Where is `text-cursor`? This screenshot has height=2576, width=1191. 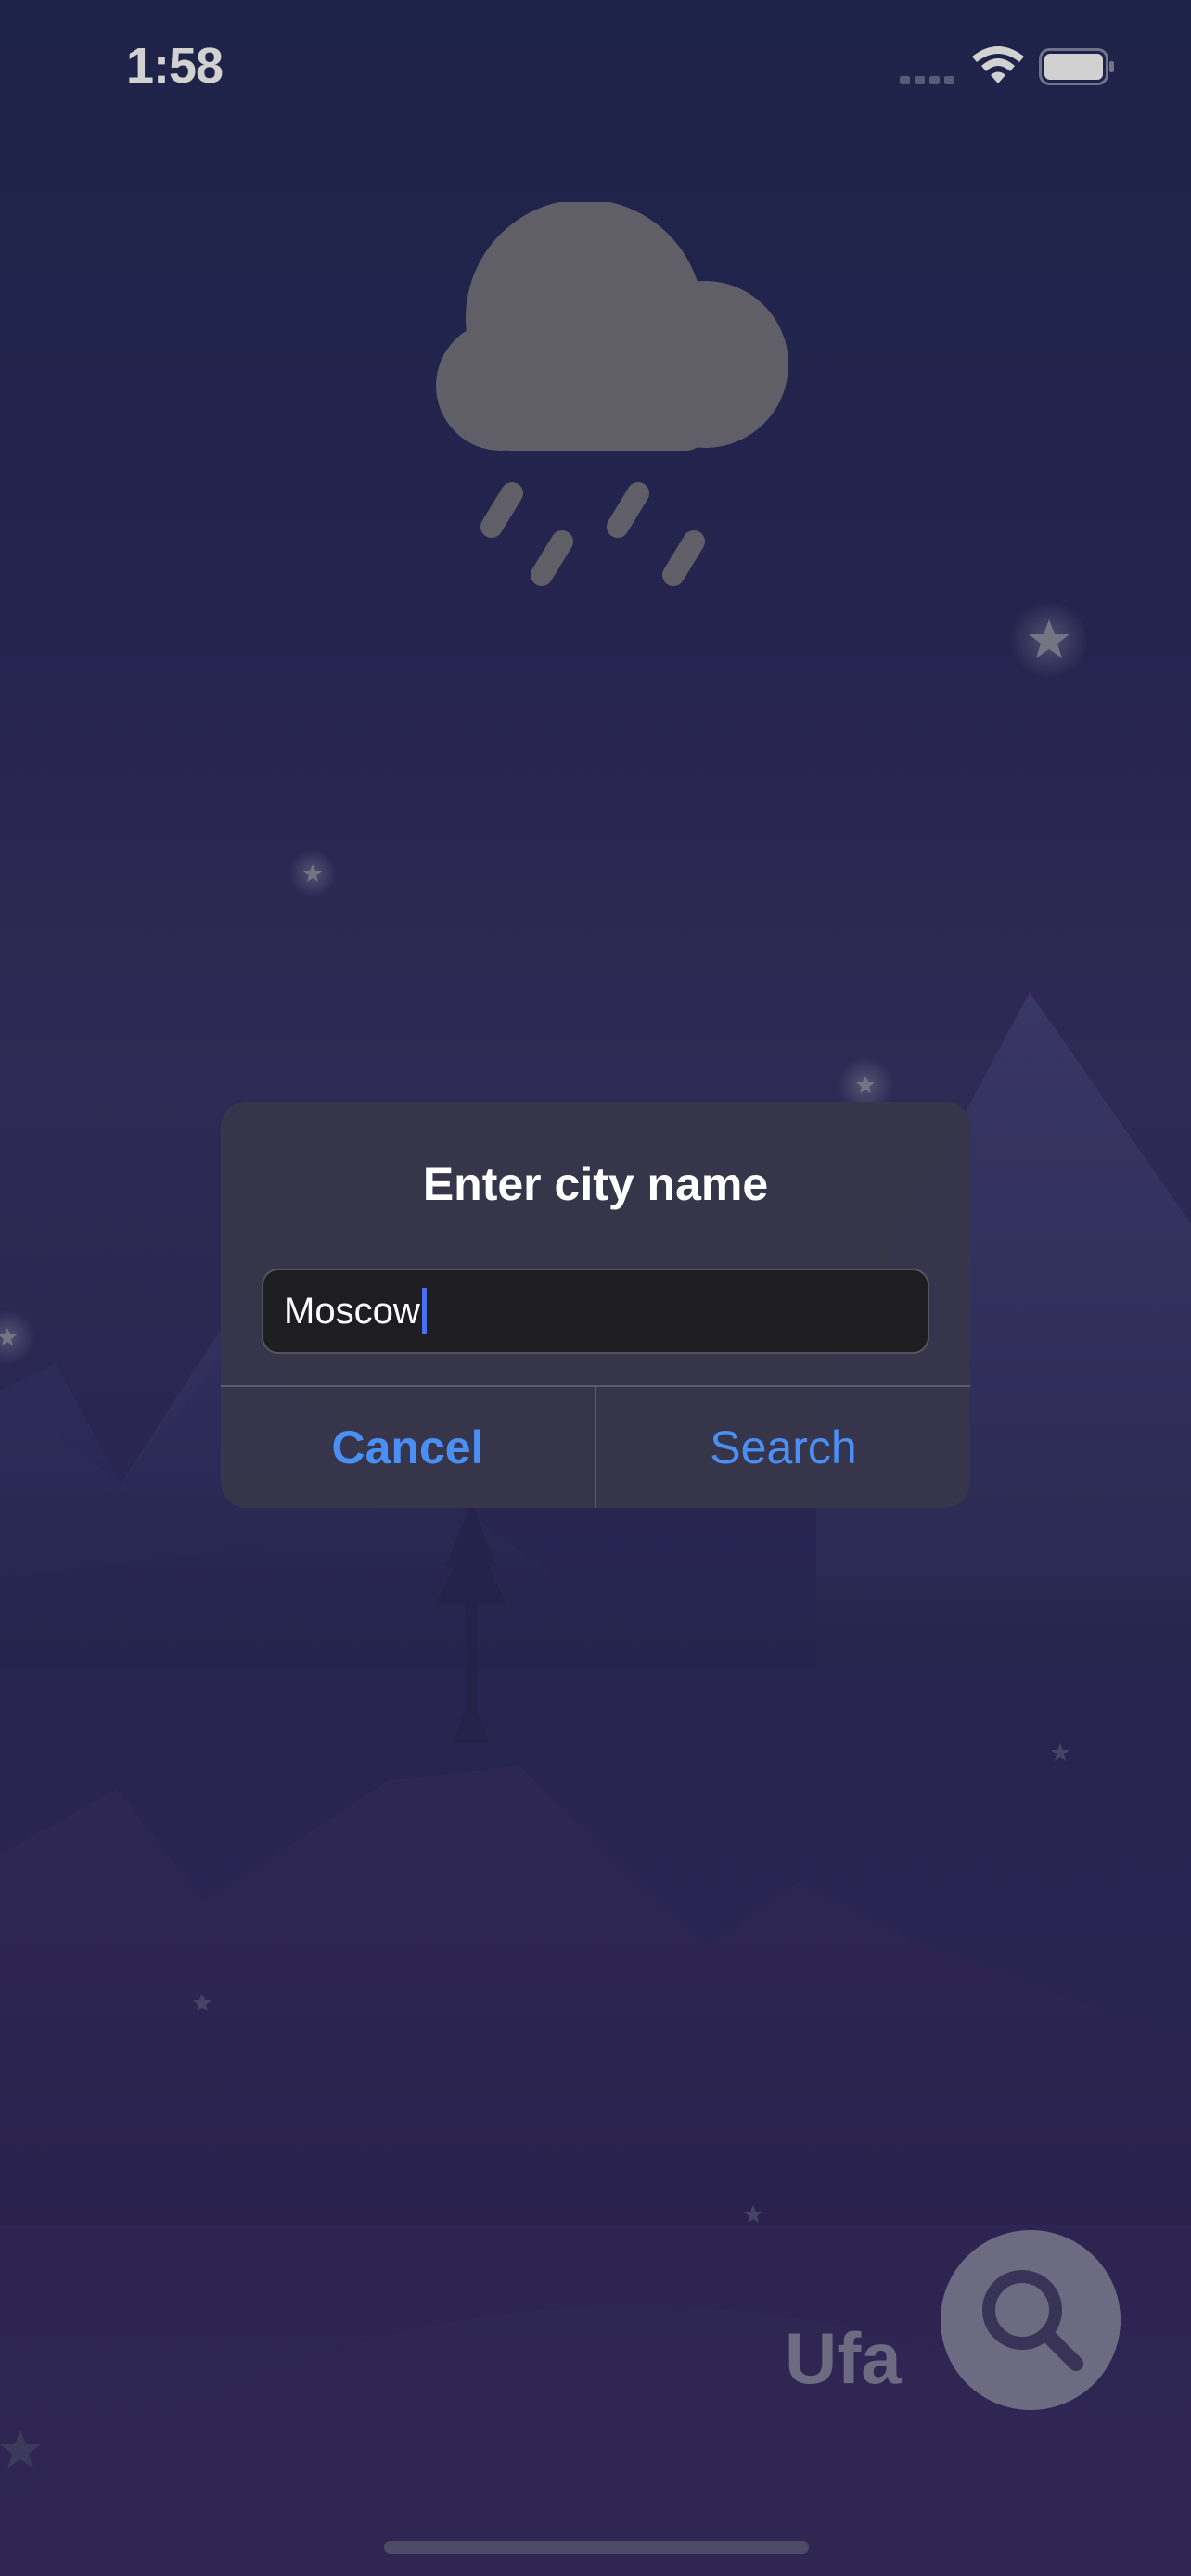 text-cursor is located at coordinates (424, 1311).